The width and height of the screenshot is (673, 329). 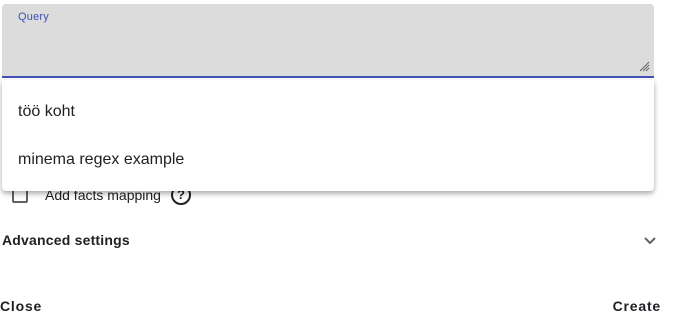 What do you see at coordinates (644, 66) in the screenshot?
I see `resize-handle-icon` at bounding box center [644, 66].